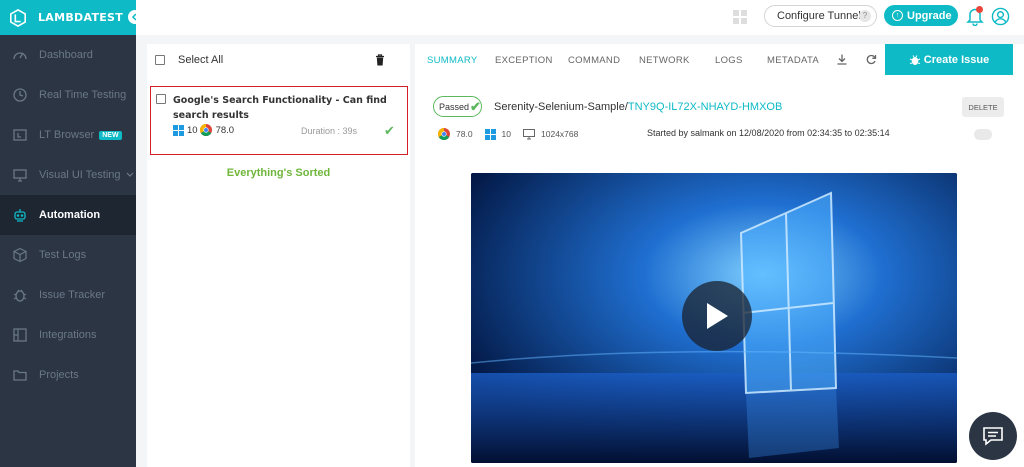  What do you see at coordinates (20, 255) in the screenshot?
I see `cube-icon` at bounding box center [20, 255].